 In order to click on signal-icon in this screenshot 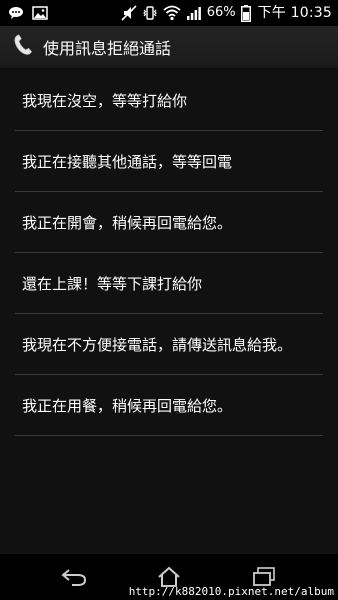, I will do `click(194, 13)`.